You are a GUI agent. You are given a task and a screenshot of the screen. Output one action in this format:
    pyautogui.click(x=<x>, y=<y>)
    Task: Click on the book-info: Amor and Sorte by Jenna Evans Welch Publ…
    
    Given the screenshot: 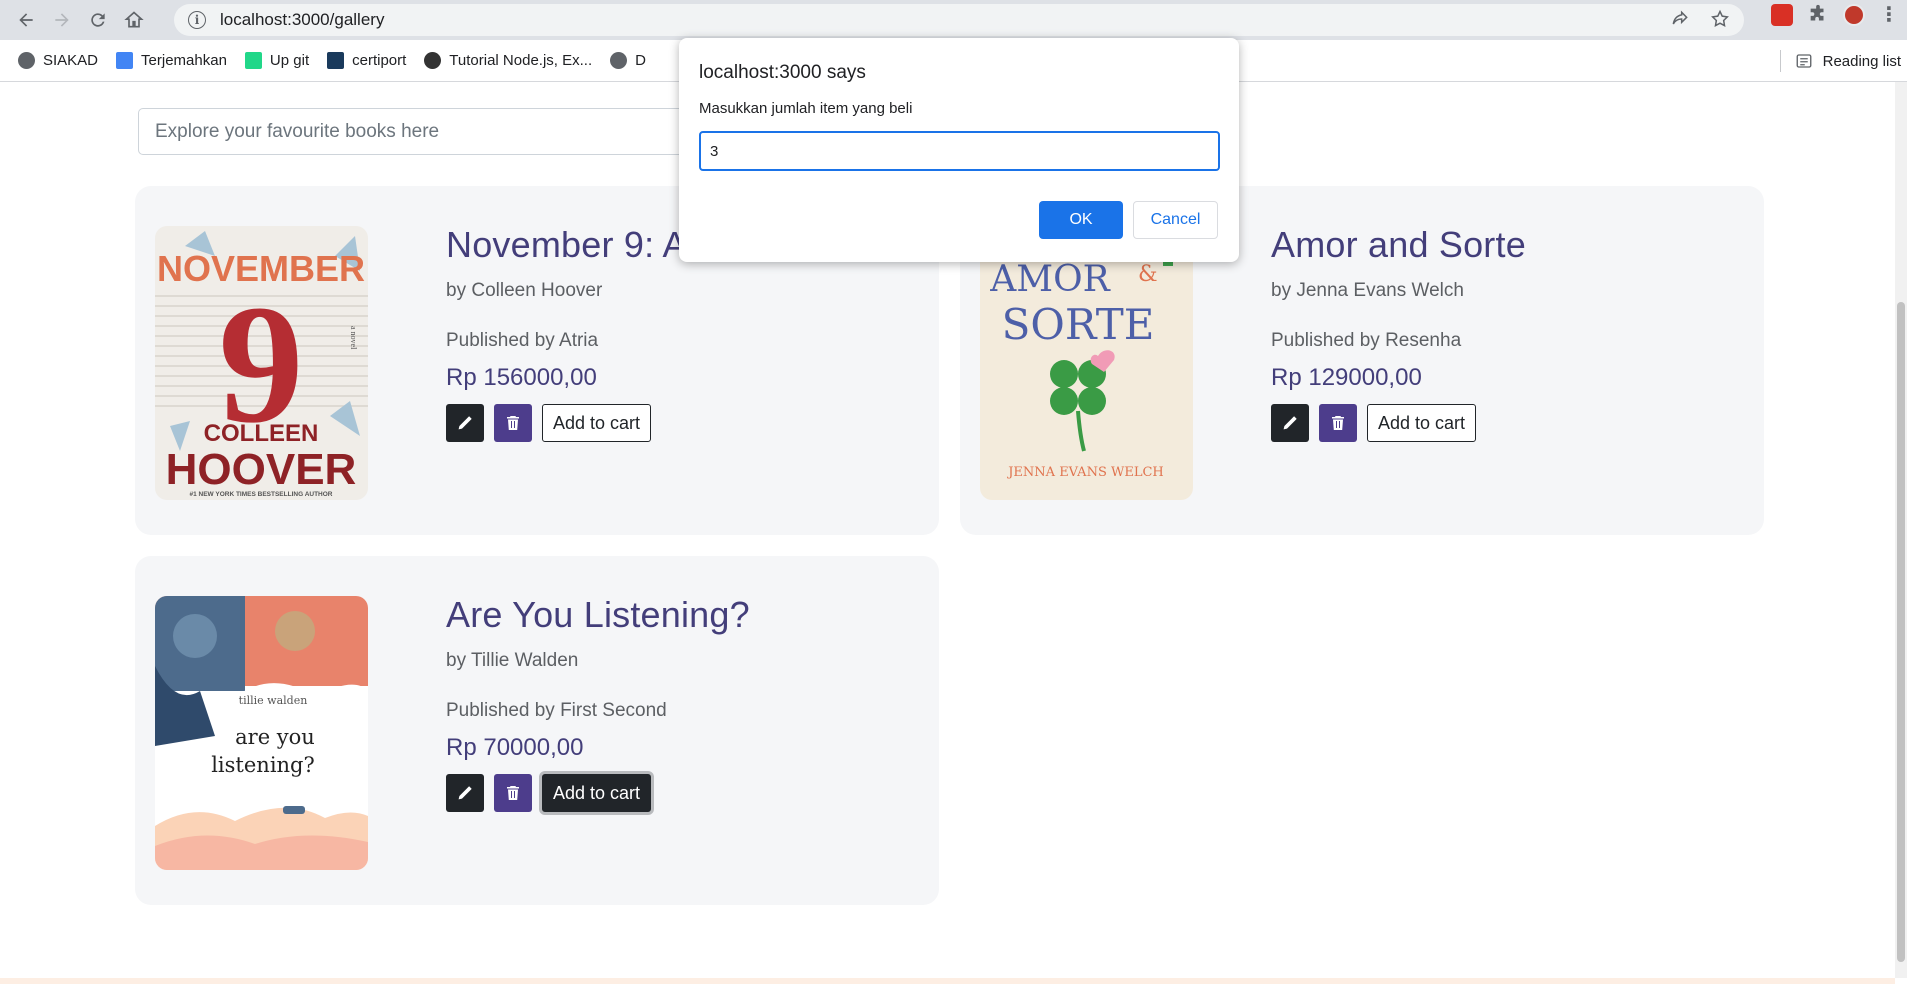 What is the action you would take?
    pyautogui.click(x=1398, y=333)
    